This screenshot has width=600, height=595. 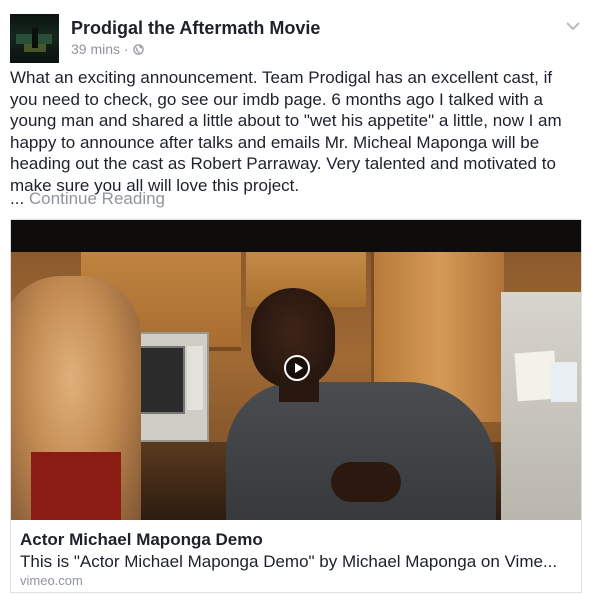 What do you see at coordinates (138, 49) in the screenshot?
I see `globe-icon` at bounding box center [138, 49].